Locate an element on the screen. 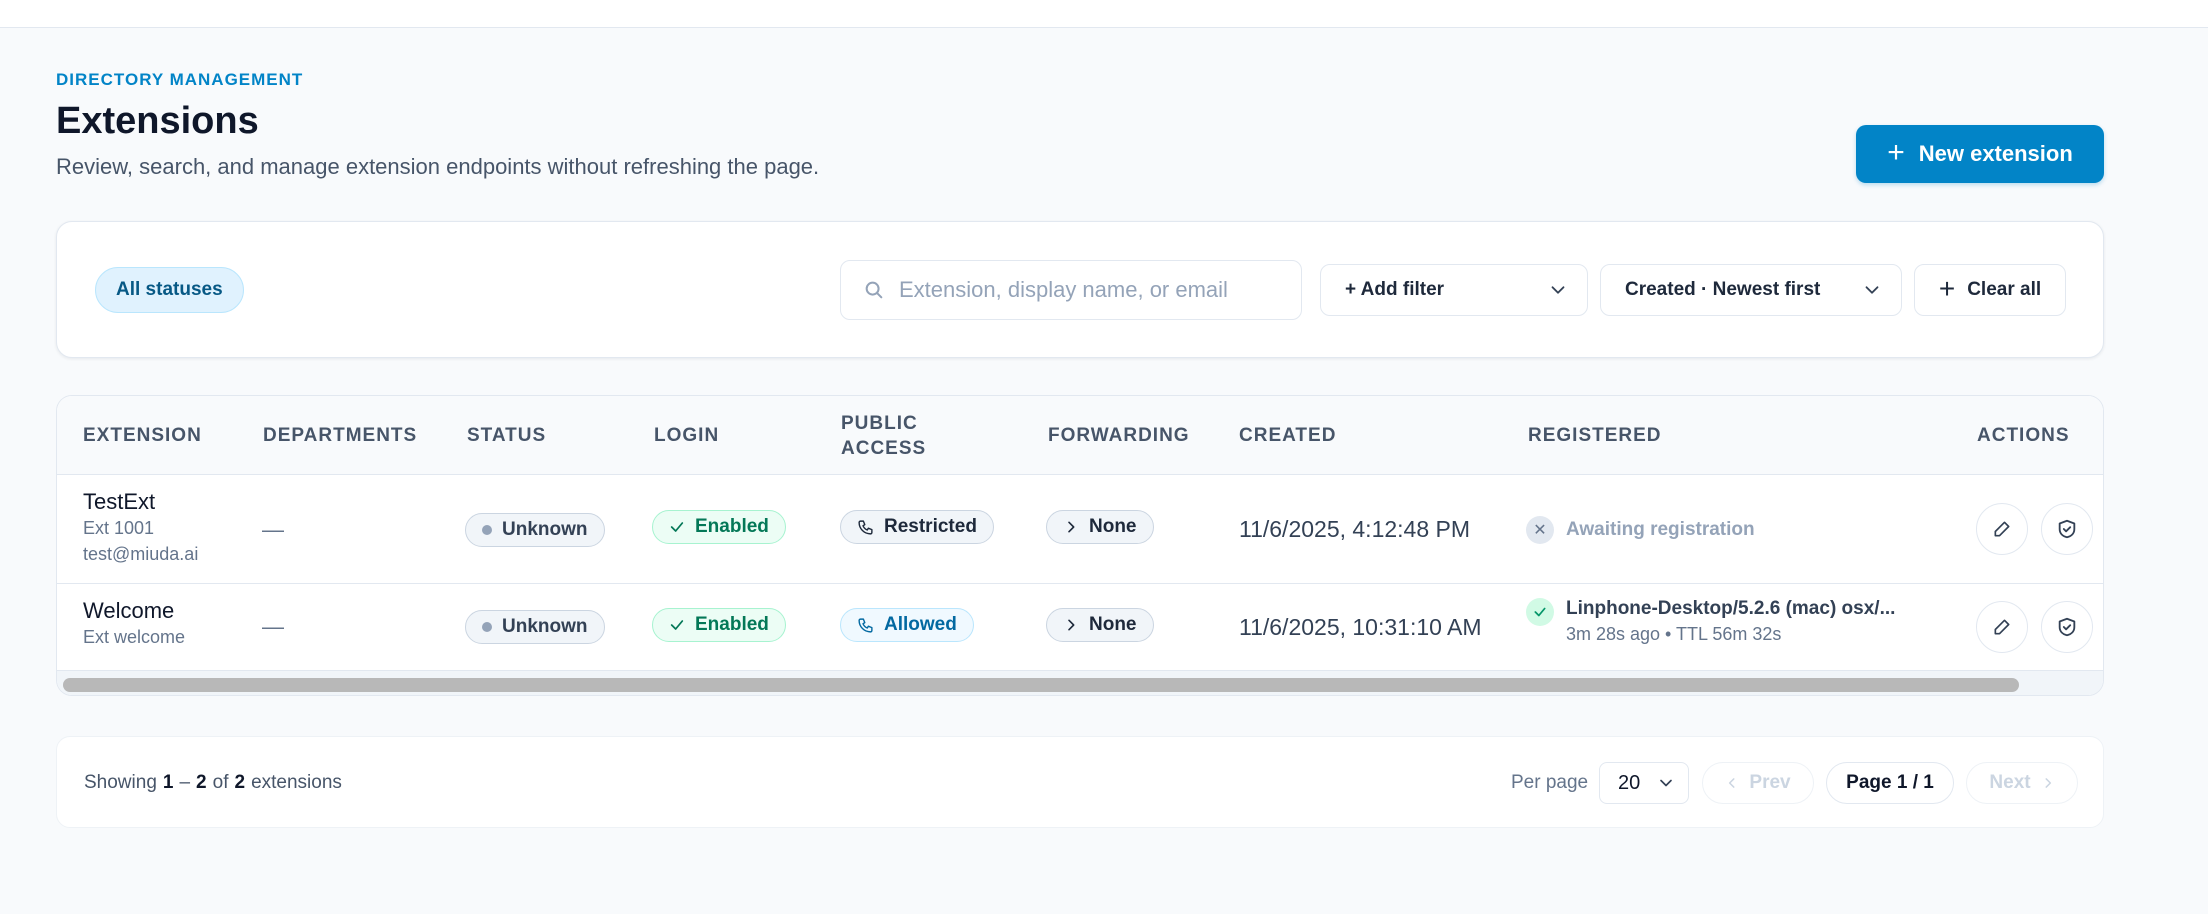 The height and width of the screenshot is (914, 2208). extension-email: test@miuda.ai is located at coordinates (141, 554).